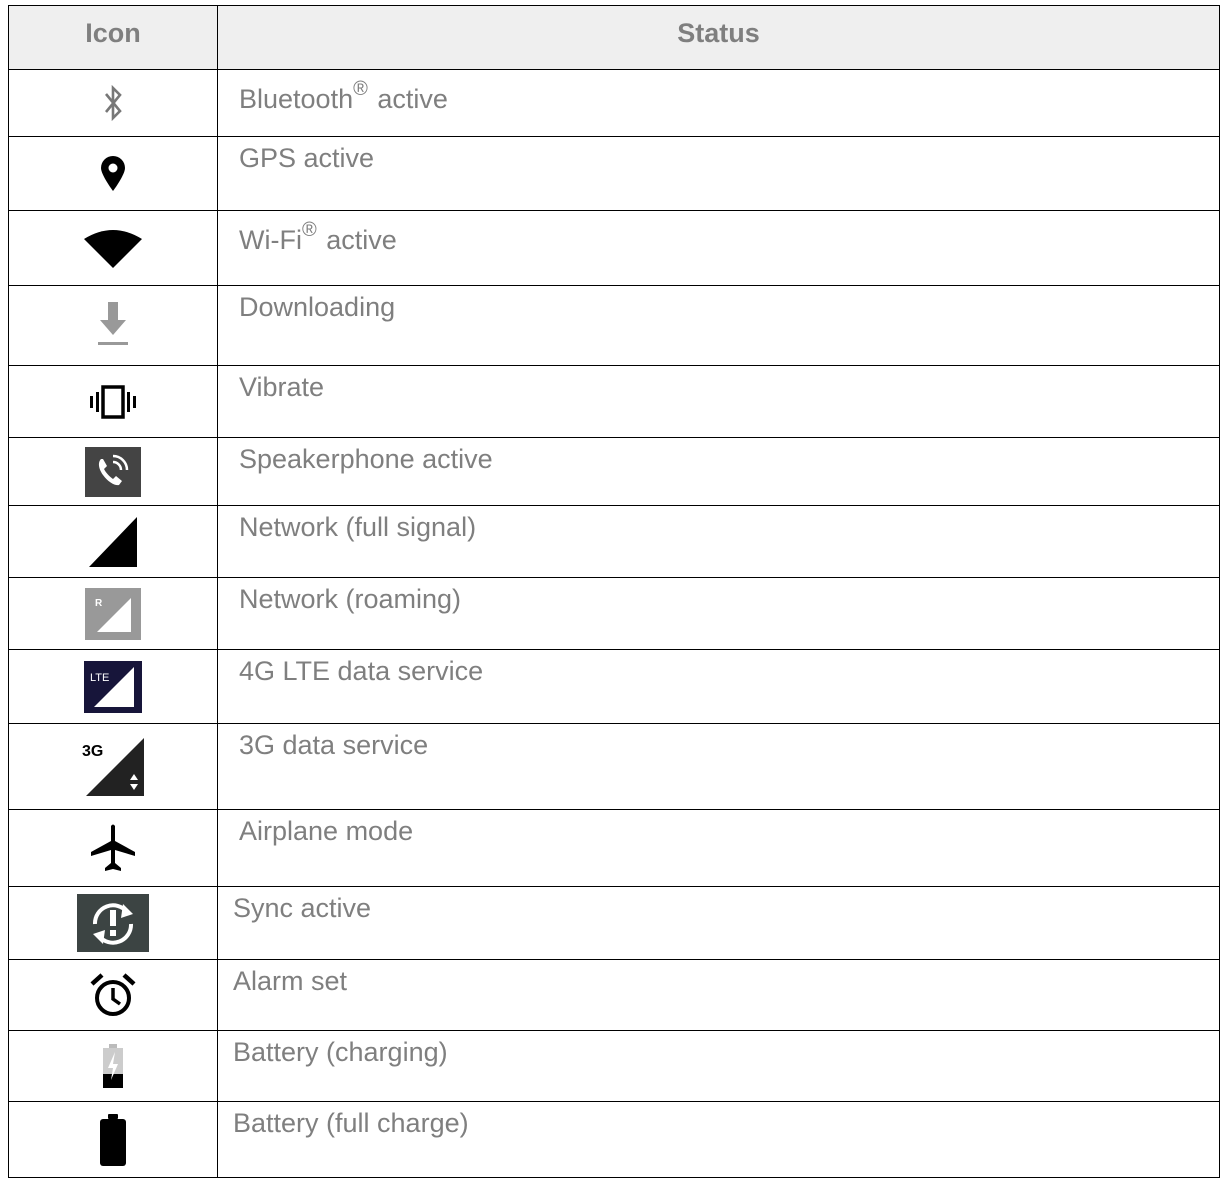 Image resolution: width=1220 pixels, height=1178 pixels. What do you see at coordinates (113, 766) in the screenshot?
I see `3g-icon: 3G` at bounding box center [113, 766].